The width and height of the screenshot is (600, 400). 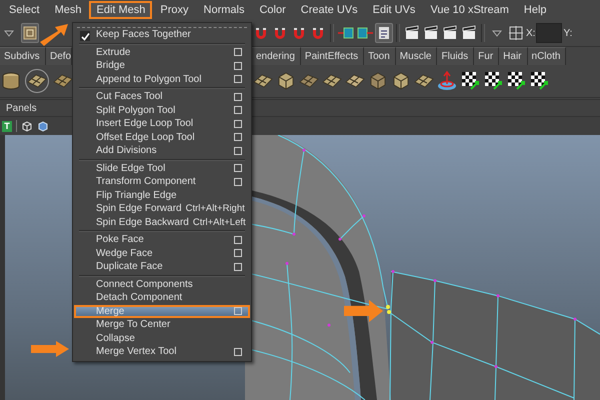 What do you see at coordinates (535, 10) in the screenshot?
I see `menu-item: Help` at bounding box center [535, 10].